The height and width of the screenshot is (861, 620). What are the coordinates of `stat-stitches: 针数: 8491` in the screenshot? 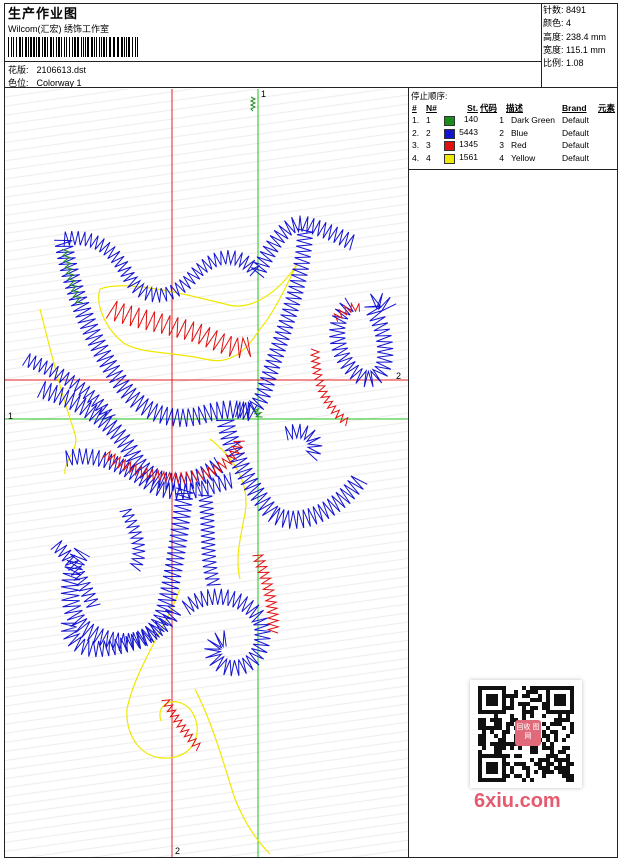 It's located at (565, 10).